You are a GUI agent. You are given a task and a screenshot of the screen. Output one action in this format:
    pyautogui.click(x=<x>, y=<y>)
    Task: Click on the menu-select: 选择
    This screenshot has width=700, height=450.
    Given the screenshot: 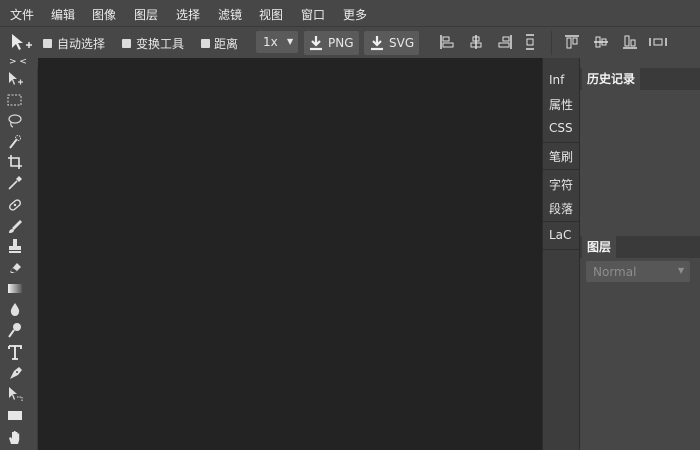 What is the action you would take?
    pyautogui.click(x=188, y=14)
    